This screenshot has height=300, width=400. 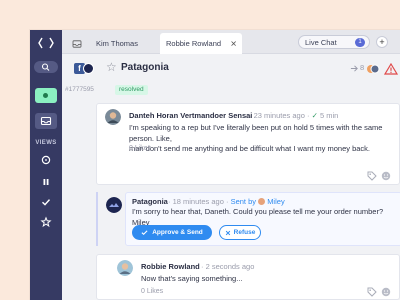 I want to click on views-label: VIEWS, so click(x=46, y=143).